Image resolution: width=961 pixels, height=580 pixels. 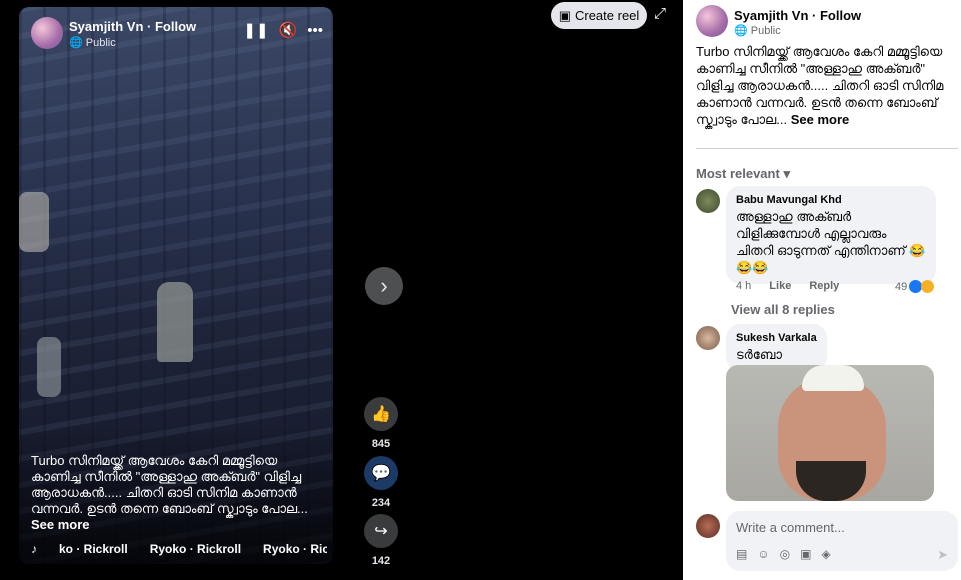 I want to click on comment-bubble: Sukesh Varkala ടർബോ, so click(x=776, y=347).